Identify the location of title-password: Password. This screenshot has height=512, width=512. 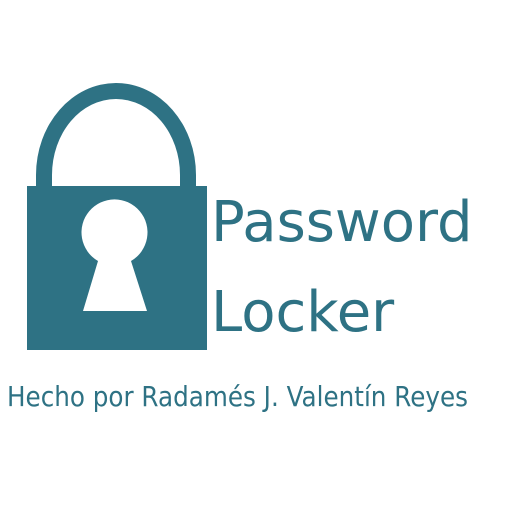
(342, 222).